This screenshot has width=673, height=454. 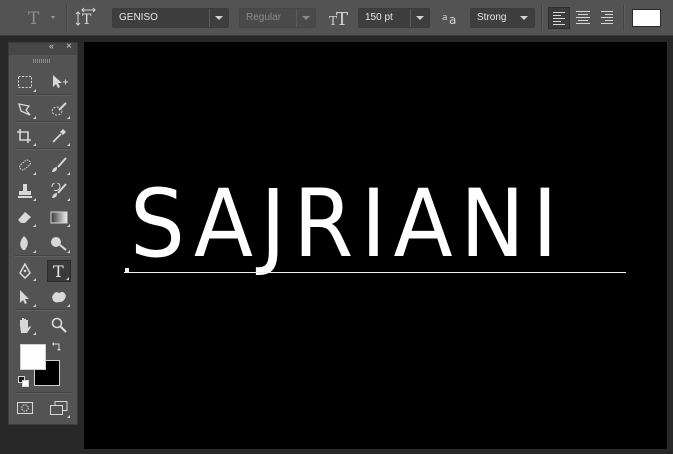 What do you see at coordinates (524, 18) in the screenshot?
I see `updown-arrows-icon` at bounding box center [524, 18].